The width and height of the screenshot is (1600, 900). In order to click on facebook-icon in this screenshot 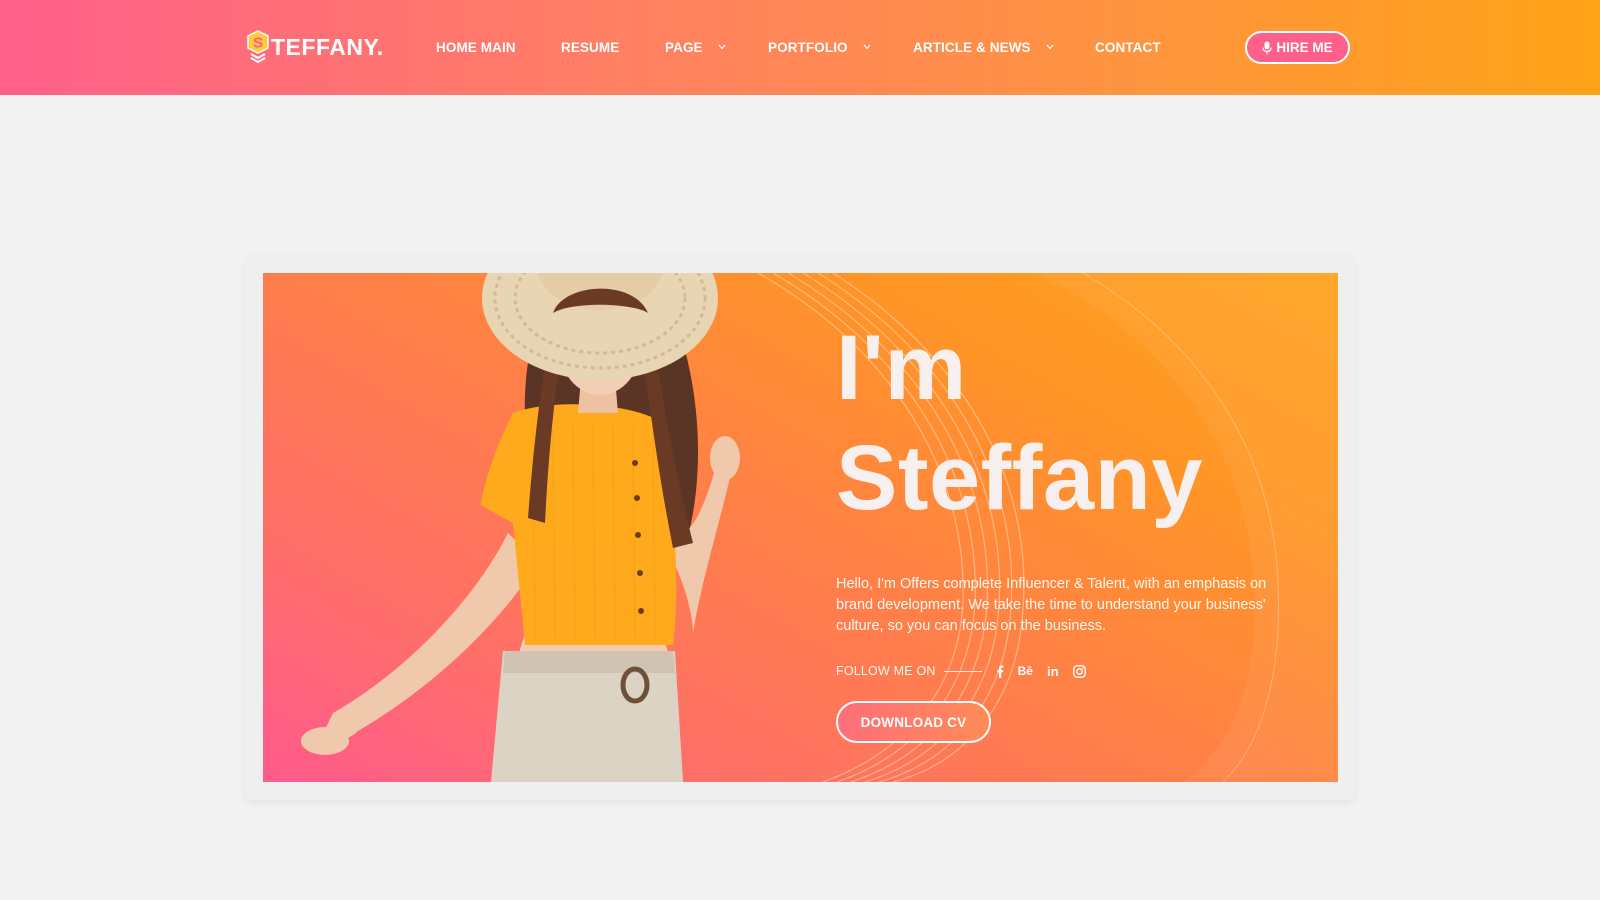, I will do `click(1000, 671)`.